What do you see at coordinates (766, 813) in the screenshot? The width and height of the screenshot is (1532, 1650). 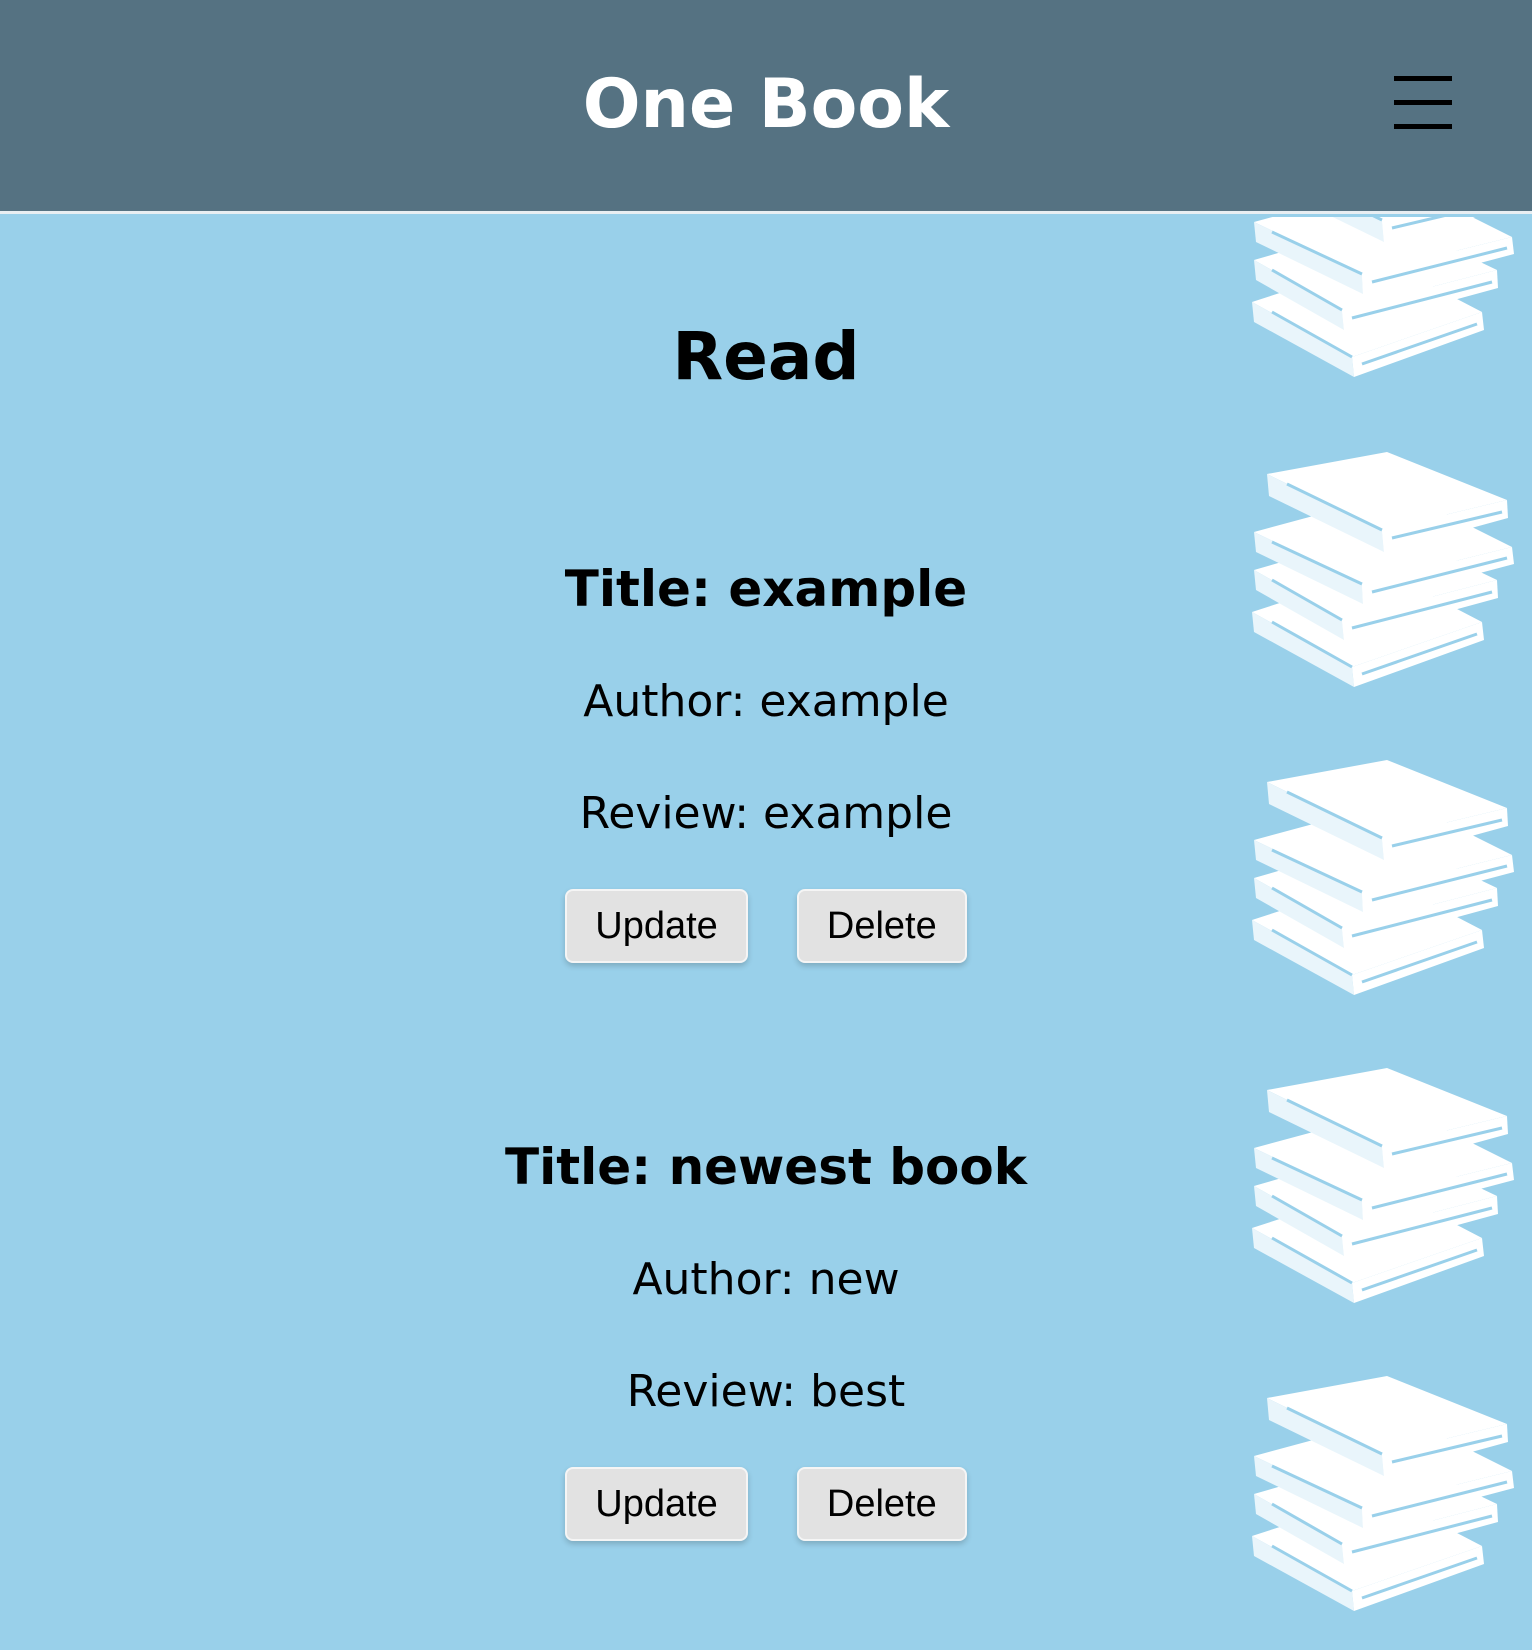 I see `book-review: Review: example` at bounding box center [766, 813].